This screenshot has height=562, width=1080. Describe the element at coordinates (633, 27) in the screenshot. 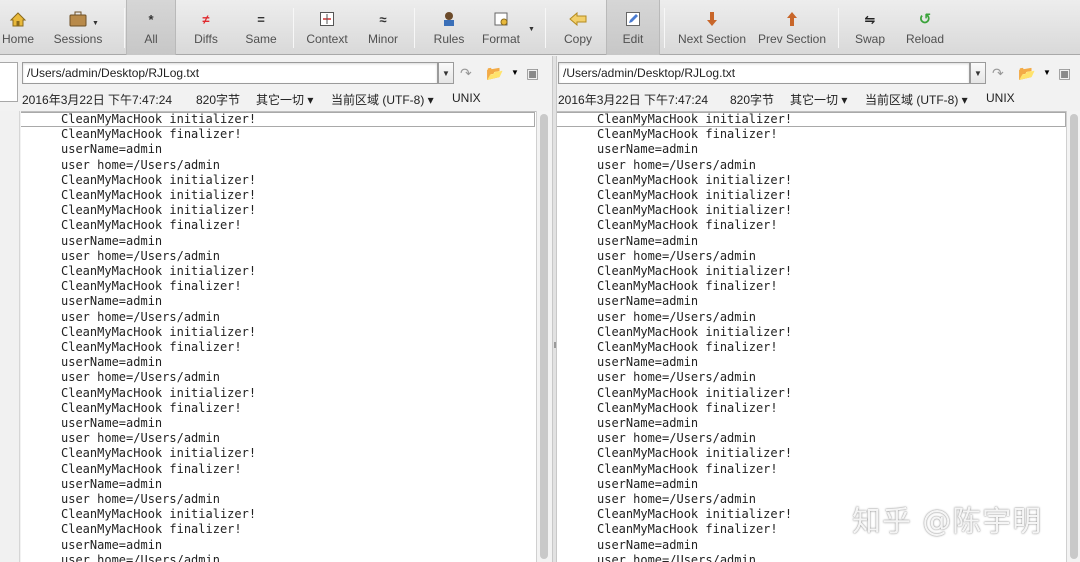

I see `edit-button: Edit` at that location.